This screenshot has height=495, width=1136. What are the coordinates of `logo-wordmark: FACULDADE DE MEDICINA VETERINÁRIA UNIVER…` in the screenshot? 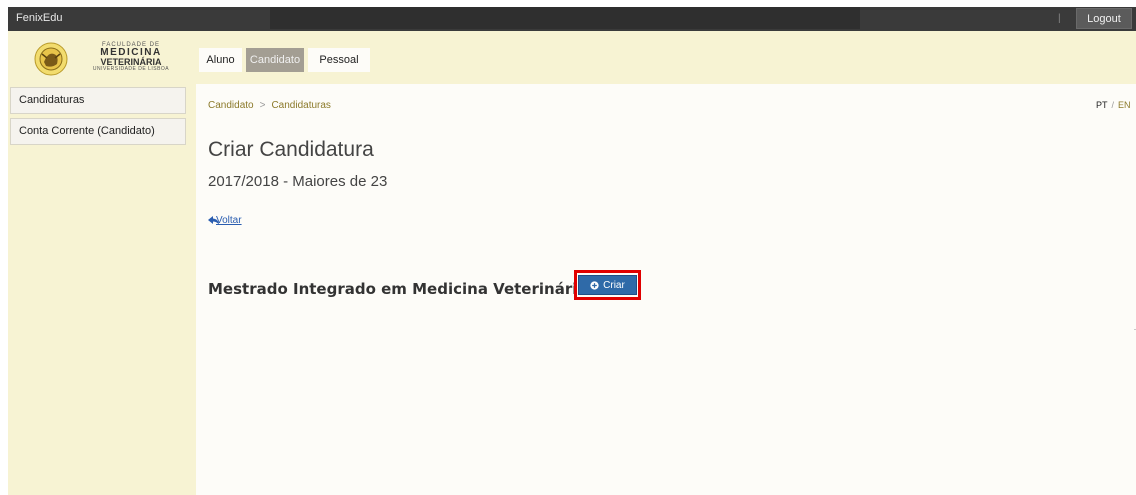 It's located at (131, 57).